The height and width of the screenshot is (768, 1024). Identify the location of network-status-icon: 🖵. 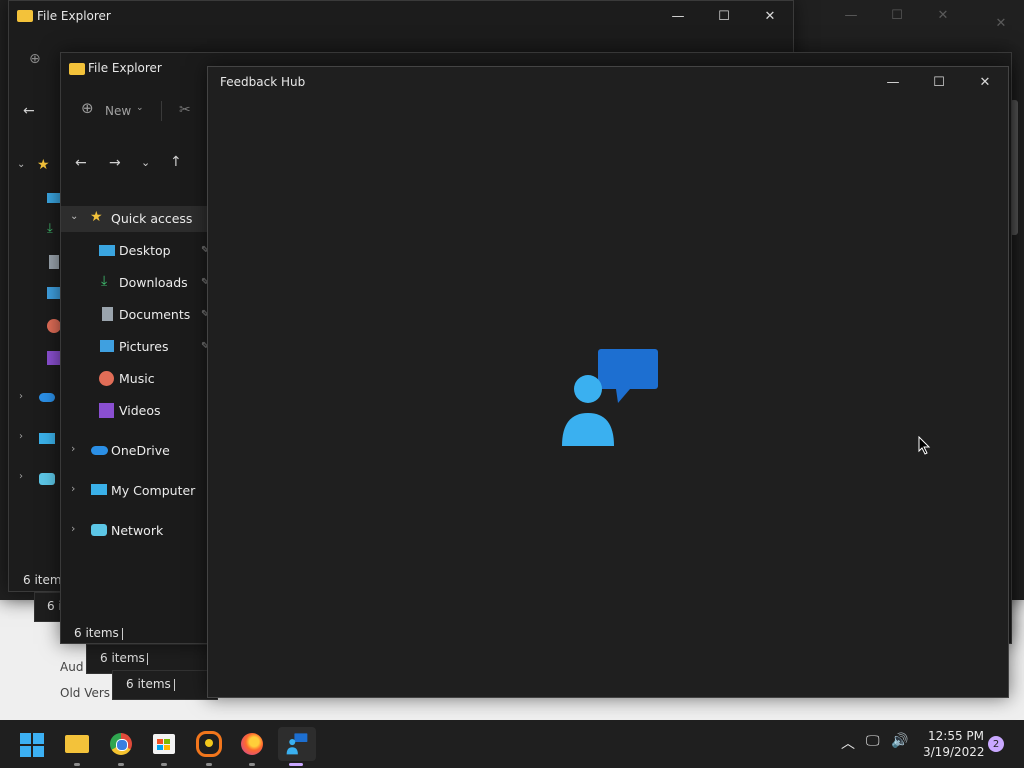
(873, 741).